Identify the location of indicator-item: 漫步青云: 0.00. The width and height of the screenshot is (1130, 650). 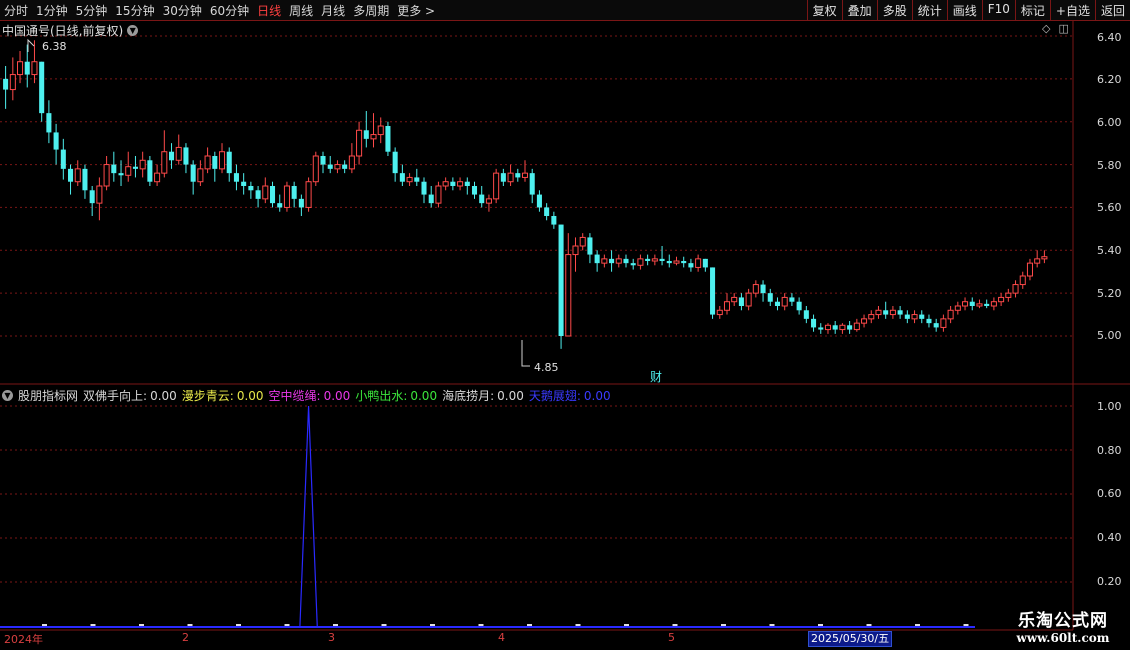
(223, 395).